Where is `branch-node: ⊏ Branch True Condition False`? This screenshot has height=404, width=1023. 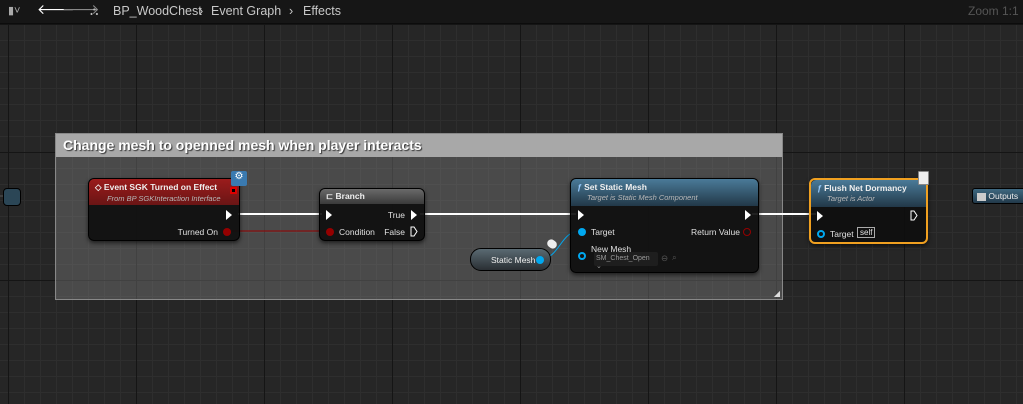 branch-node: ⊏ Branch True Condition False is located at coordinates (372, 214).